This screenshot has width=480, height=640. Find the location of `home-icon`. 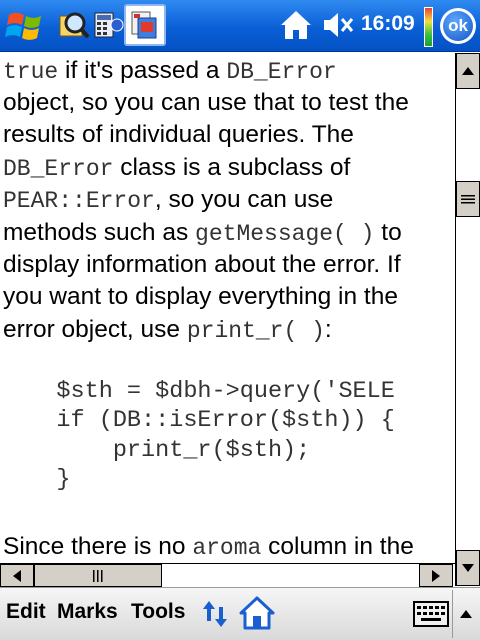

home-icon is located at coordinates (296, 25).